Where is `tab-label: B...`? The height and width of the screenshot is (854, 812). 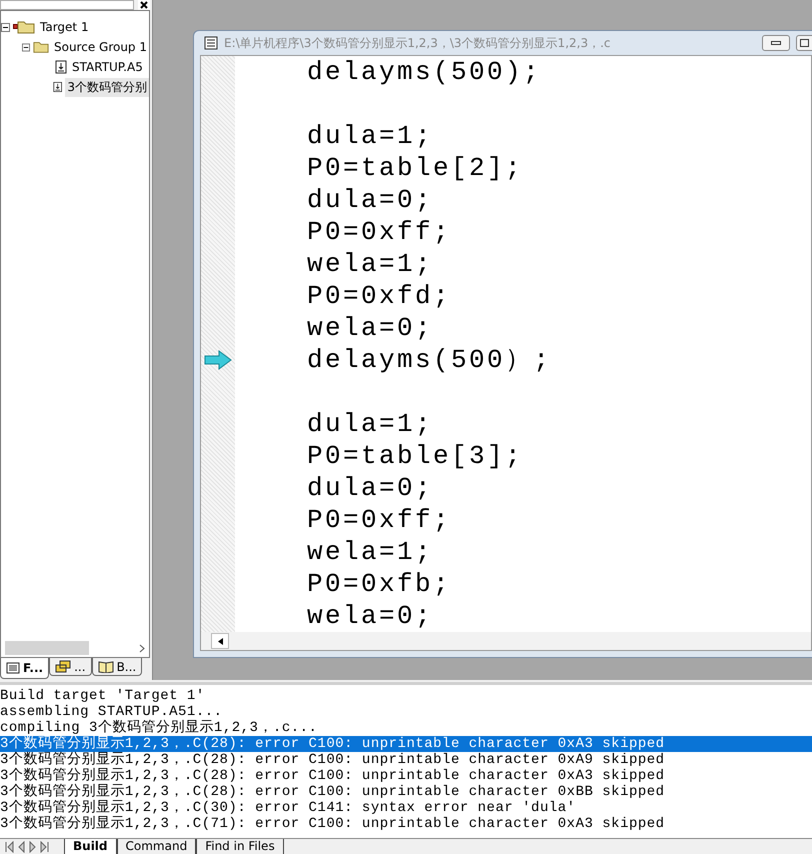
tab-label: B... is located at coordinates (126, 667).